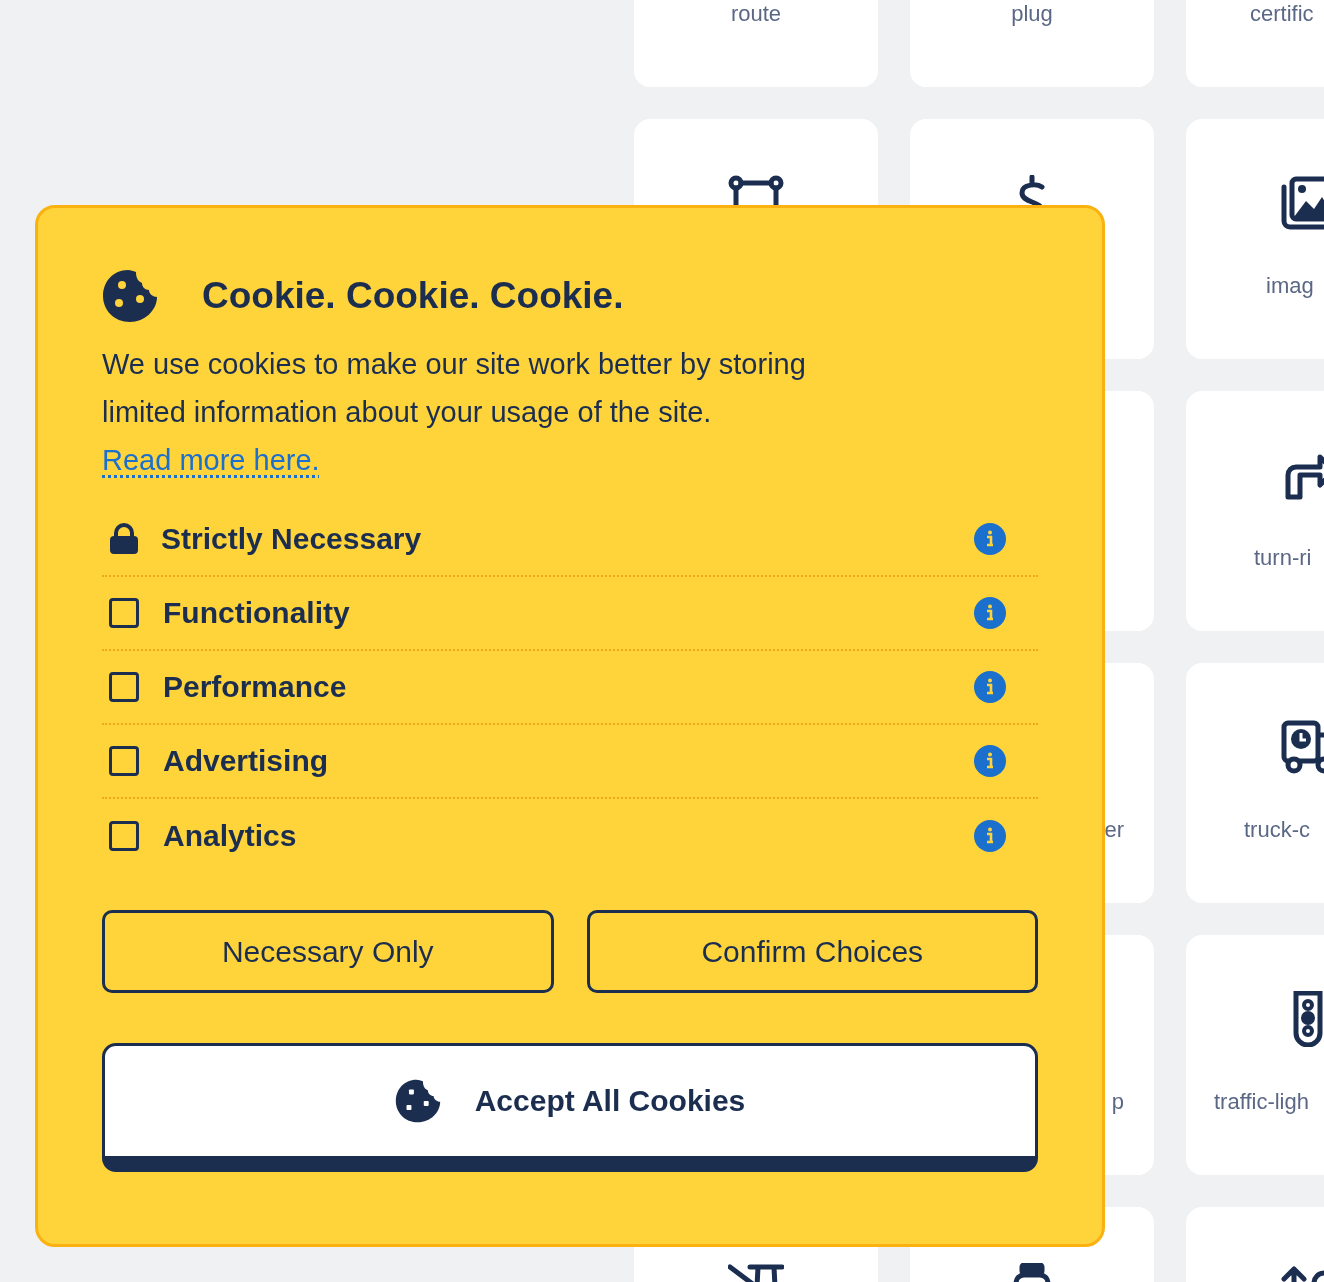 Image resolution: width=1324 pixels, height=1282 pixels. Describe the element at coordinates (257, 613) in the screenshot. I see `category-label: Functionality` at that location.